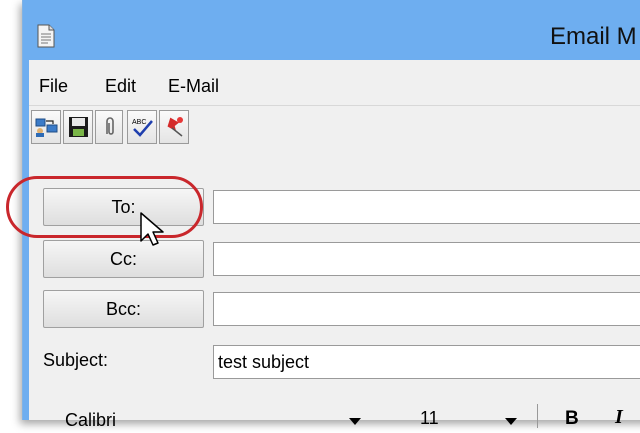  I want to click on cc-button: Cc:, so click(123, 259).